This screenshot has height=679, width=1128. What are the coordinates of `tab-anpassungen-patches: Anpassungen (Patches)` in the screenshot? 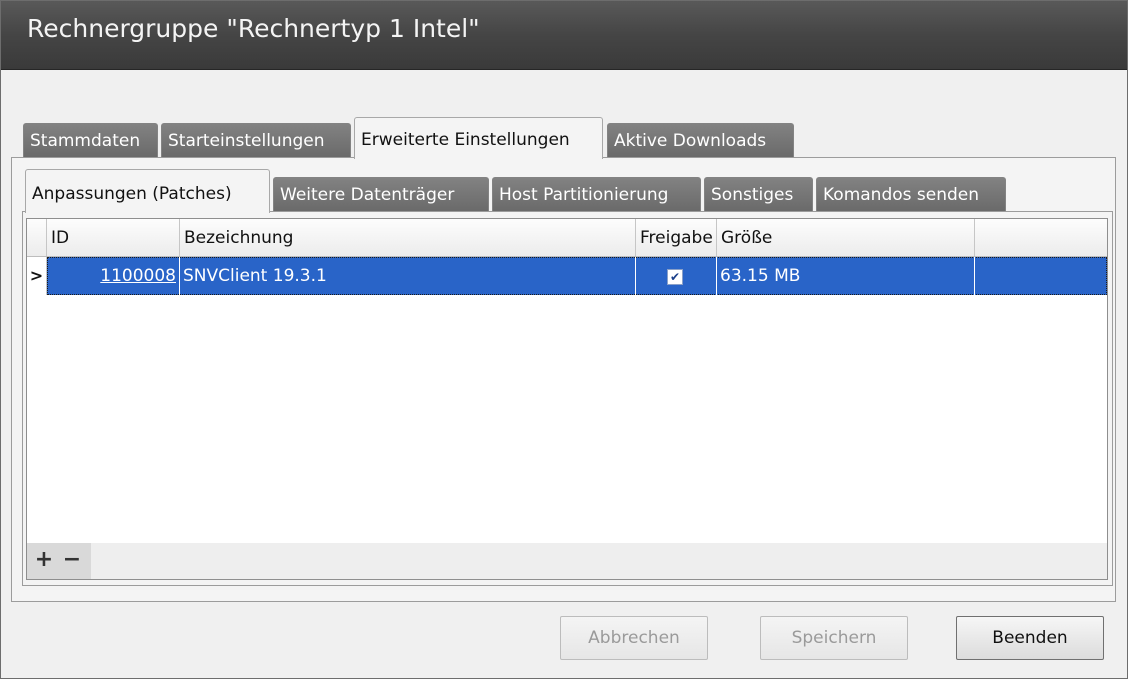 It's located at (147, 191).